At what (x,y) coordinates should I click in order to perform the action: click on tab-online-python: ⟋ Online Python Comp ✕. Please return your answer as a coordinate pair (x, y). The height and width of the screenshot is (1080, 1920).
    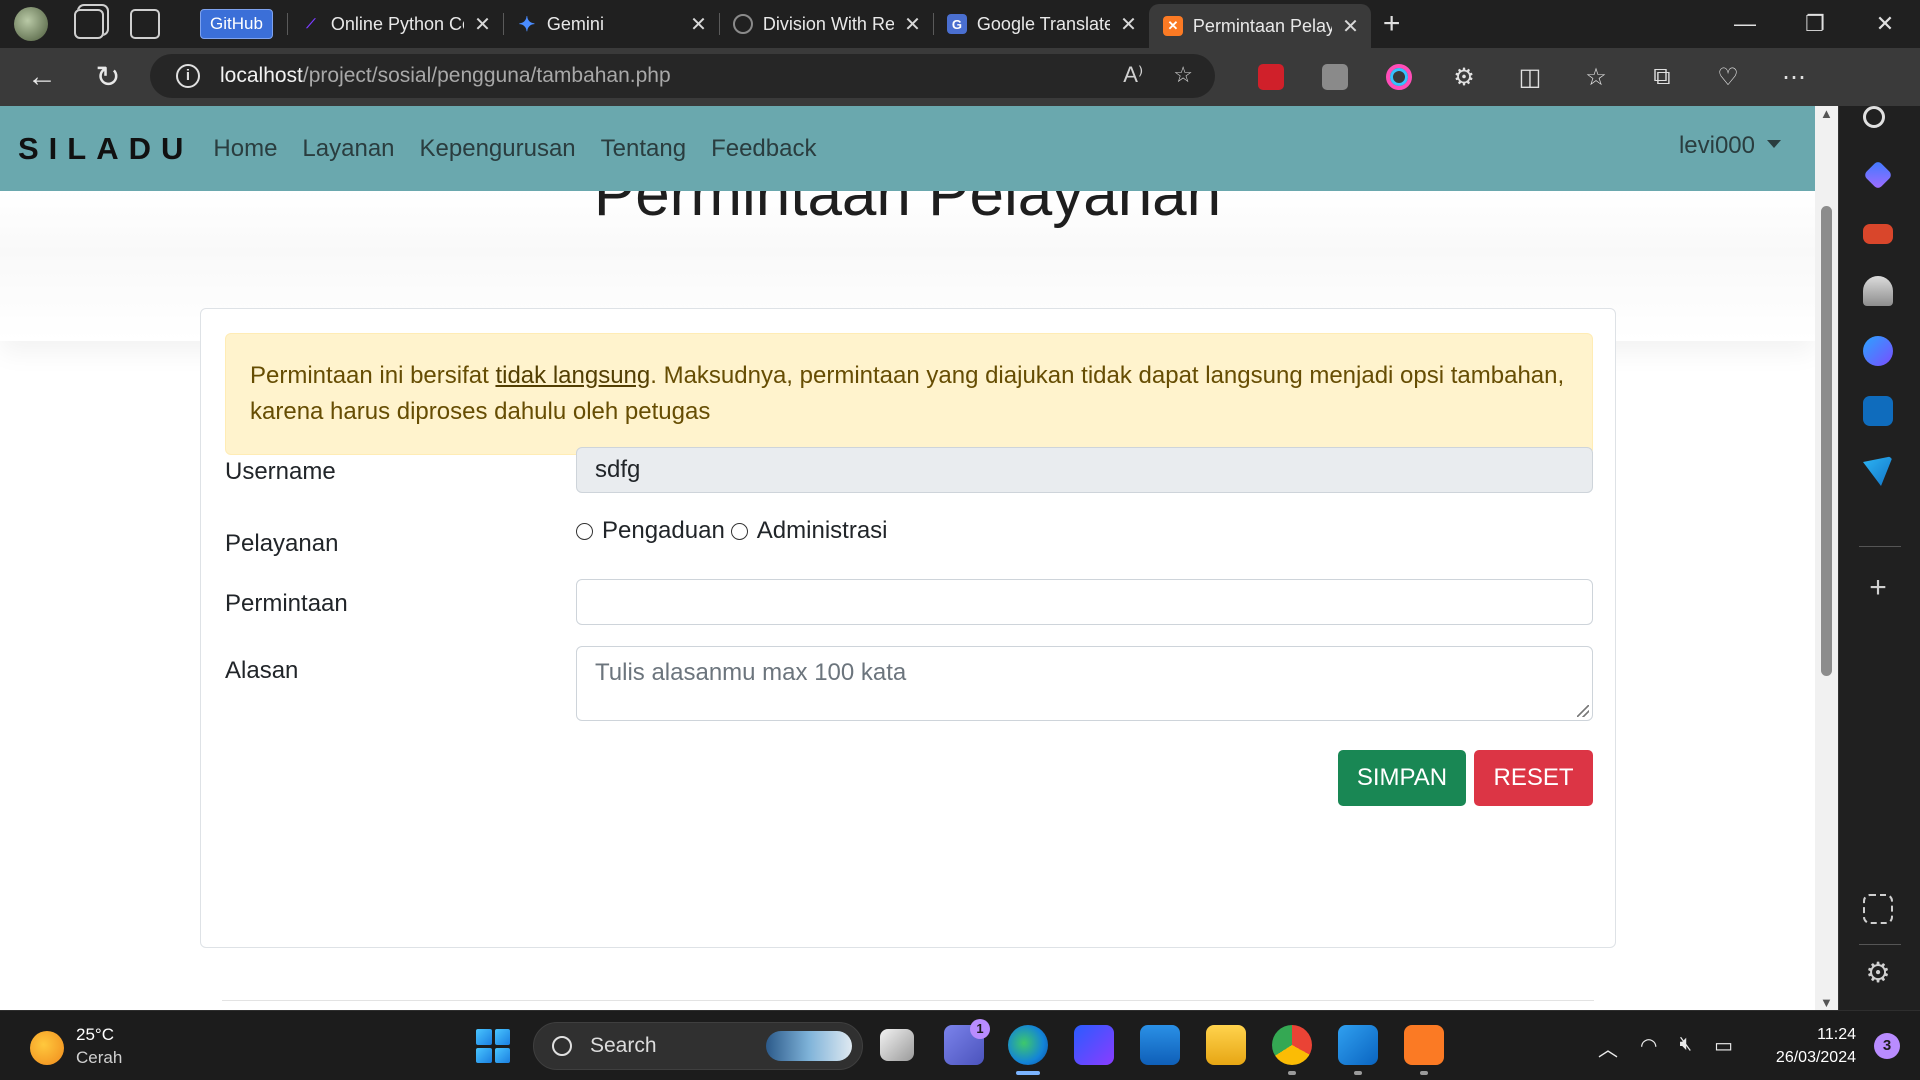
    Looking at the image, I should click on (394, 24).